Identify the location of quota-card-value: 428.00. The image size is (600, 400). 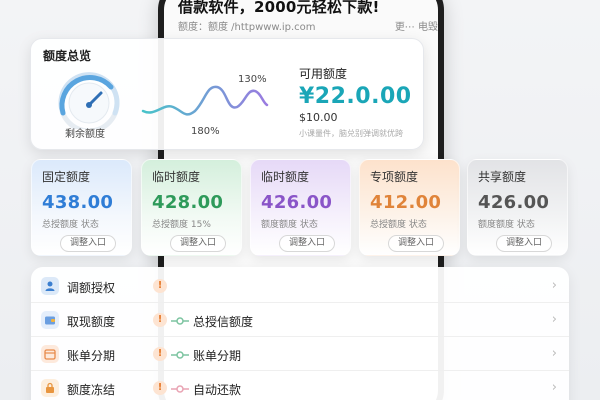
(188, 202).